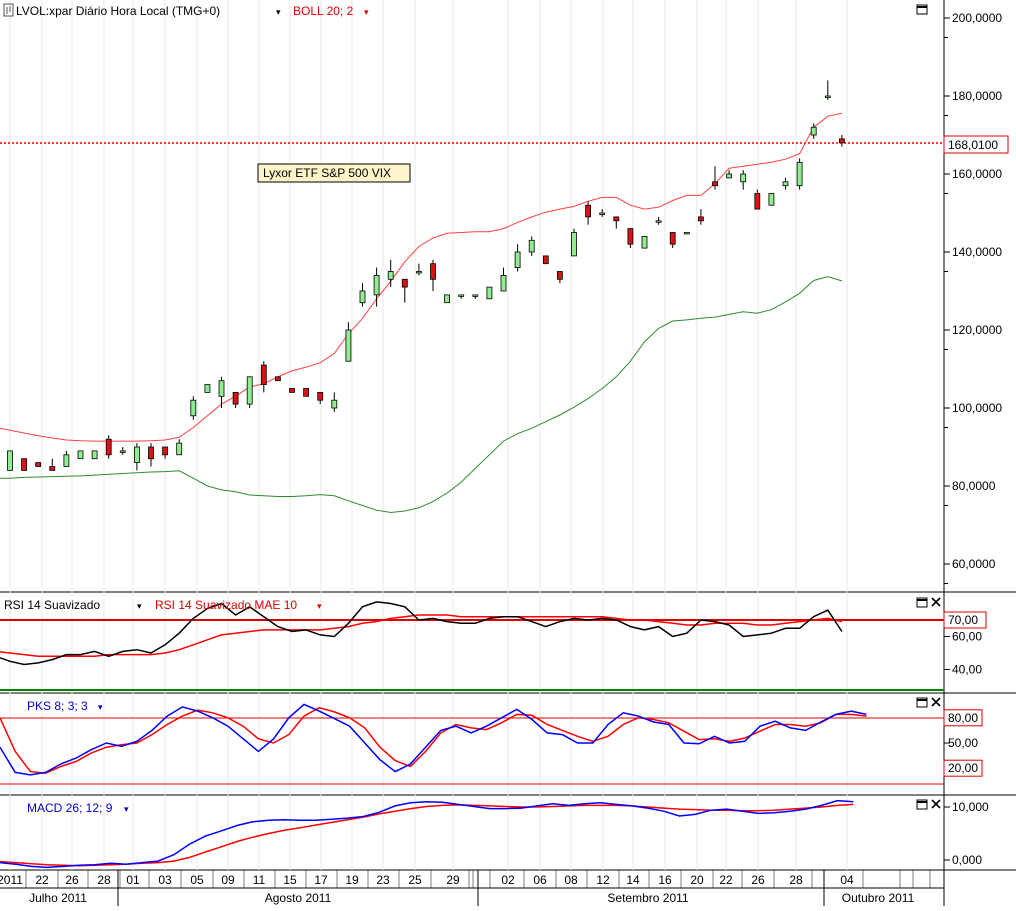 The width and height of the screenshot is (1016, 911). What do you see at coordinates (922, 9) in the screenshot?
I see `maximize-main-button` at bounding box center [922, 9].